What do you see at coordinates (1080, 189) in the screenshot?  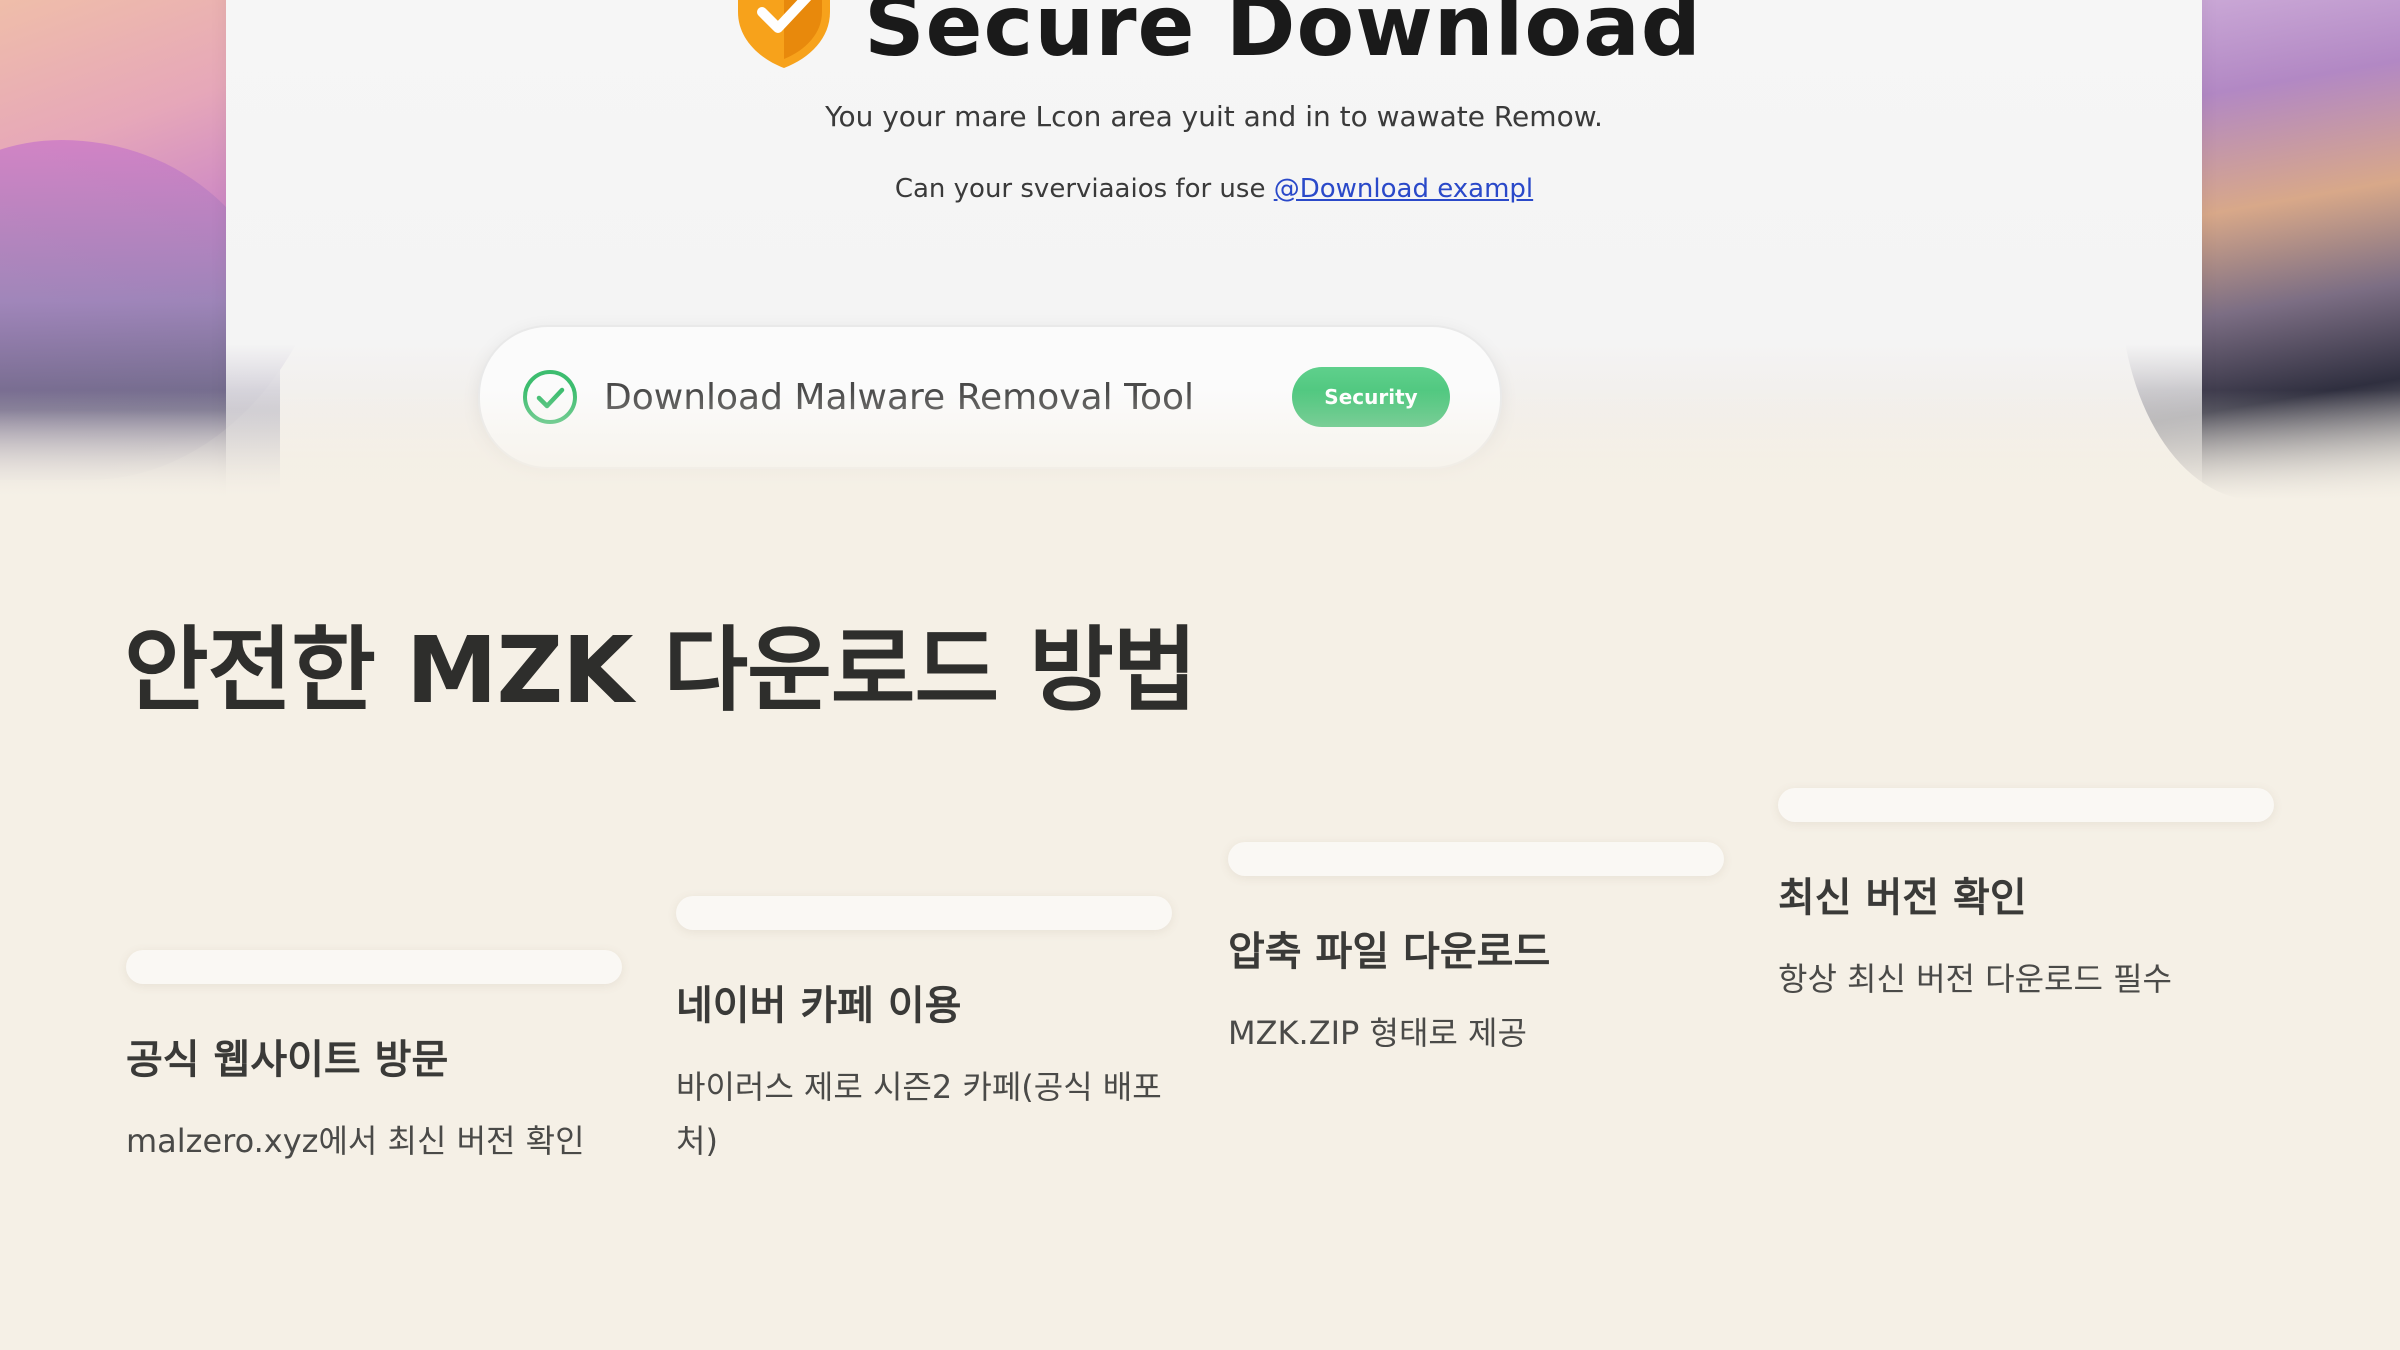 I see `subline-text: Can your sverviaaios for use` at bounding box center [1080, 189].